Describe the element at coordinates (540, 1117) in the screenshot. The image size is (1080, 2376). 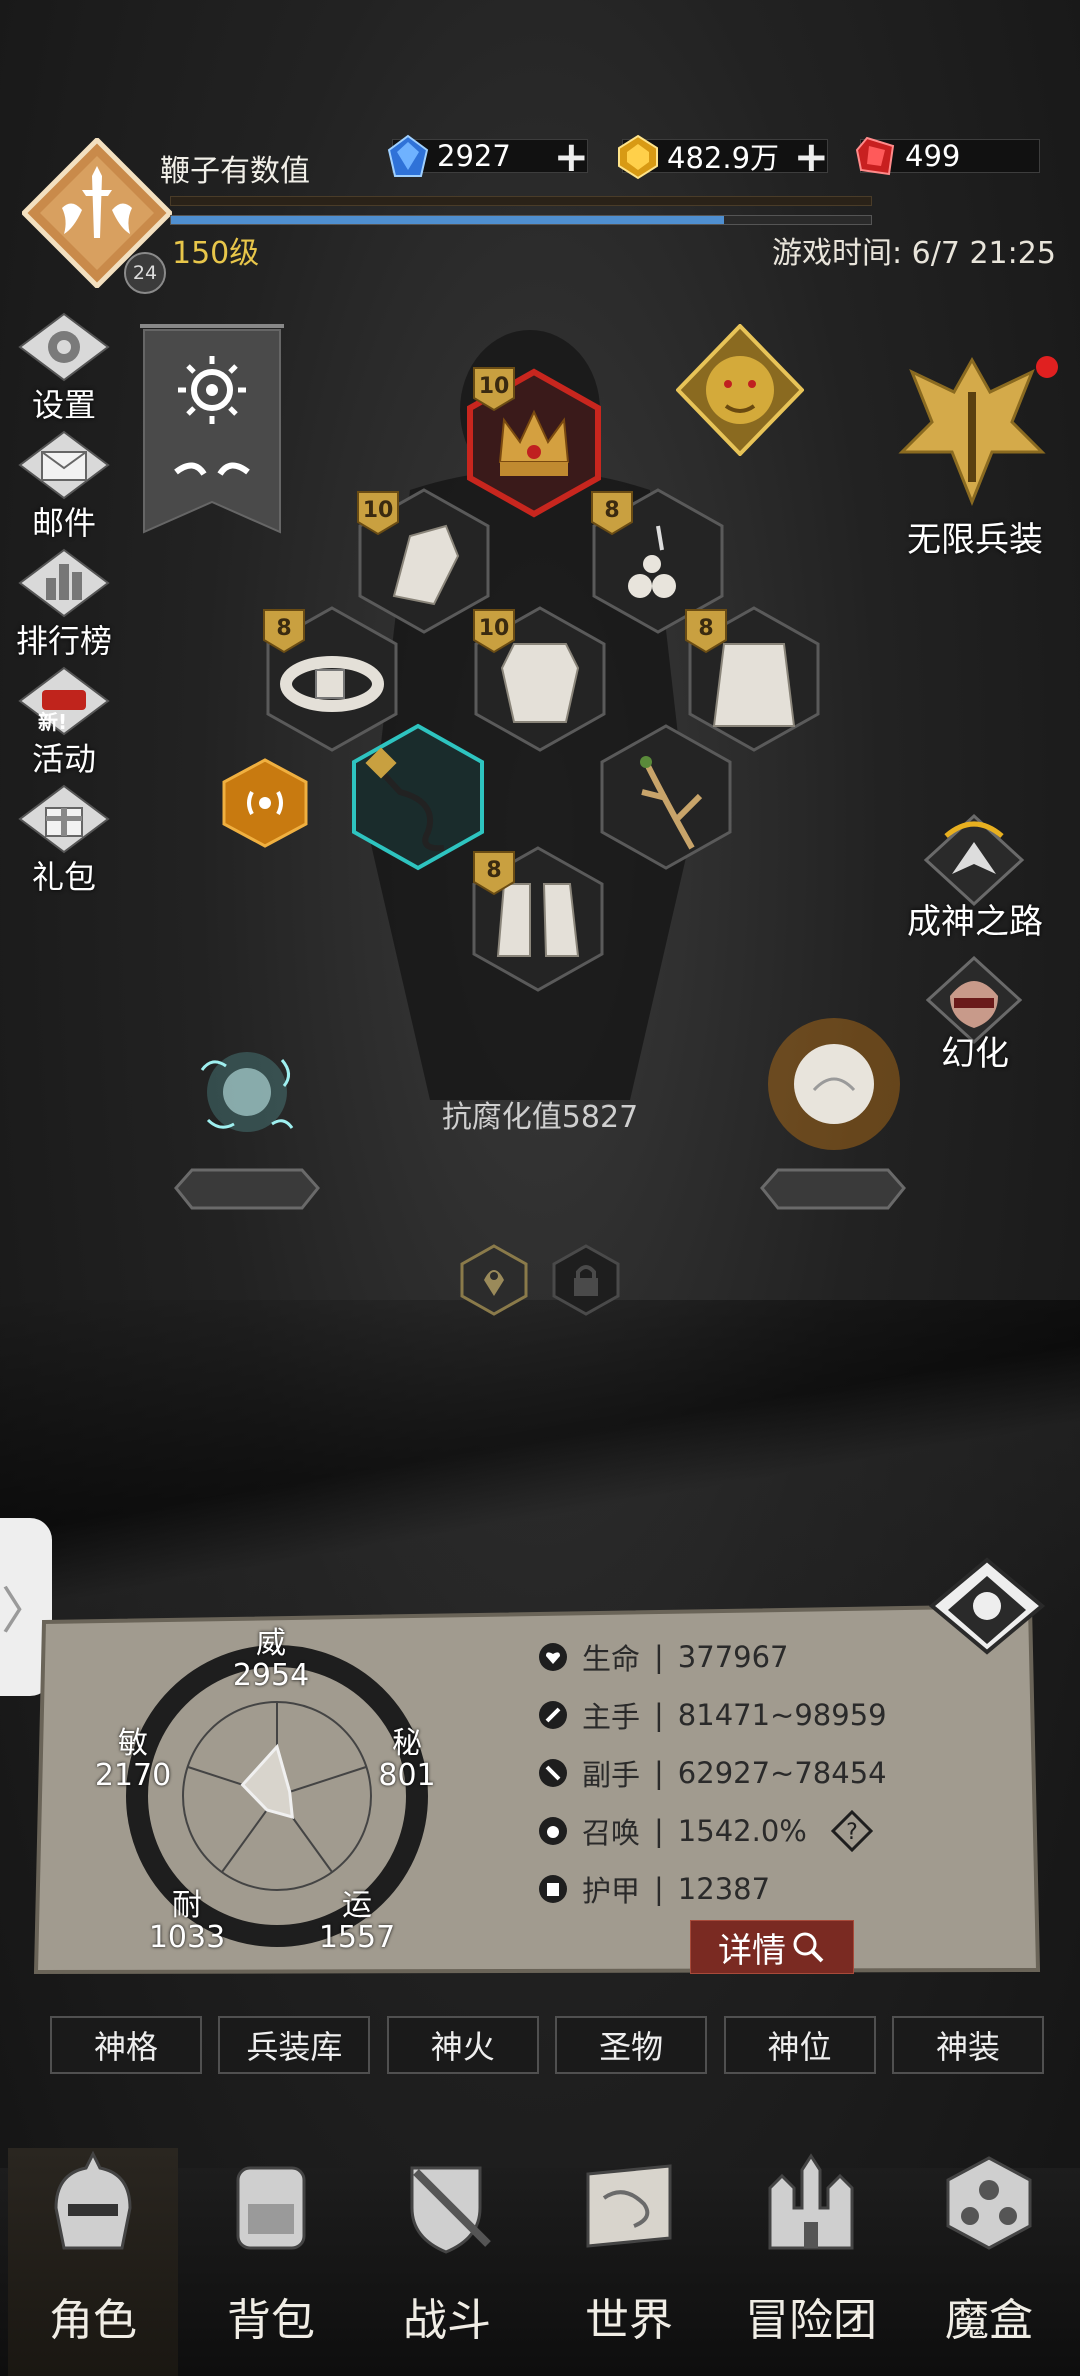
I see `corruption-resistance: 抗腐化值5827` at that location.